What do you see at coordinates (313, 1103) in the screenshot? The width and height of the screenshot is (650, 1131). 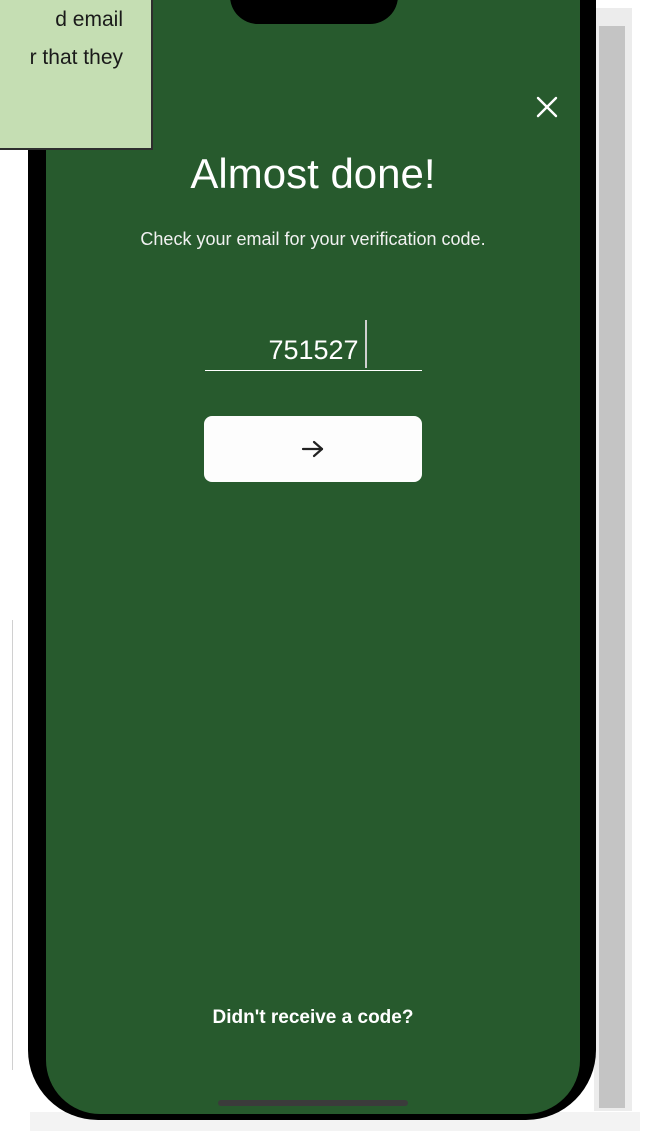 I see `home-indicator` at bounding box center [313, 1103].